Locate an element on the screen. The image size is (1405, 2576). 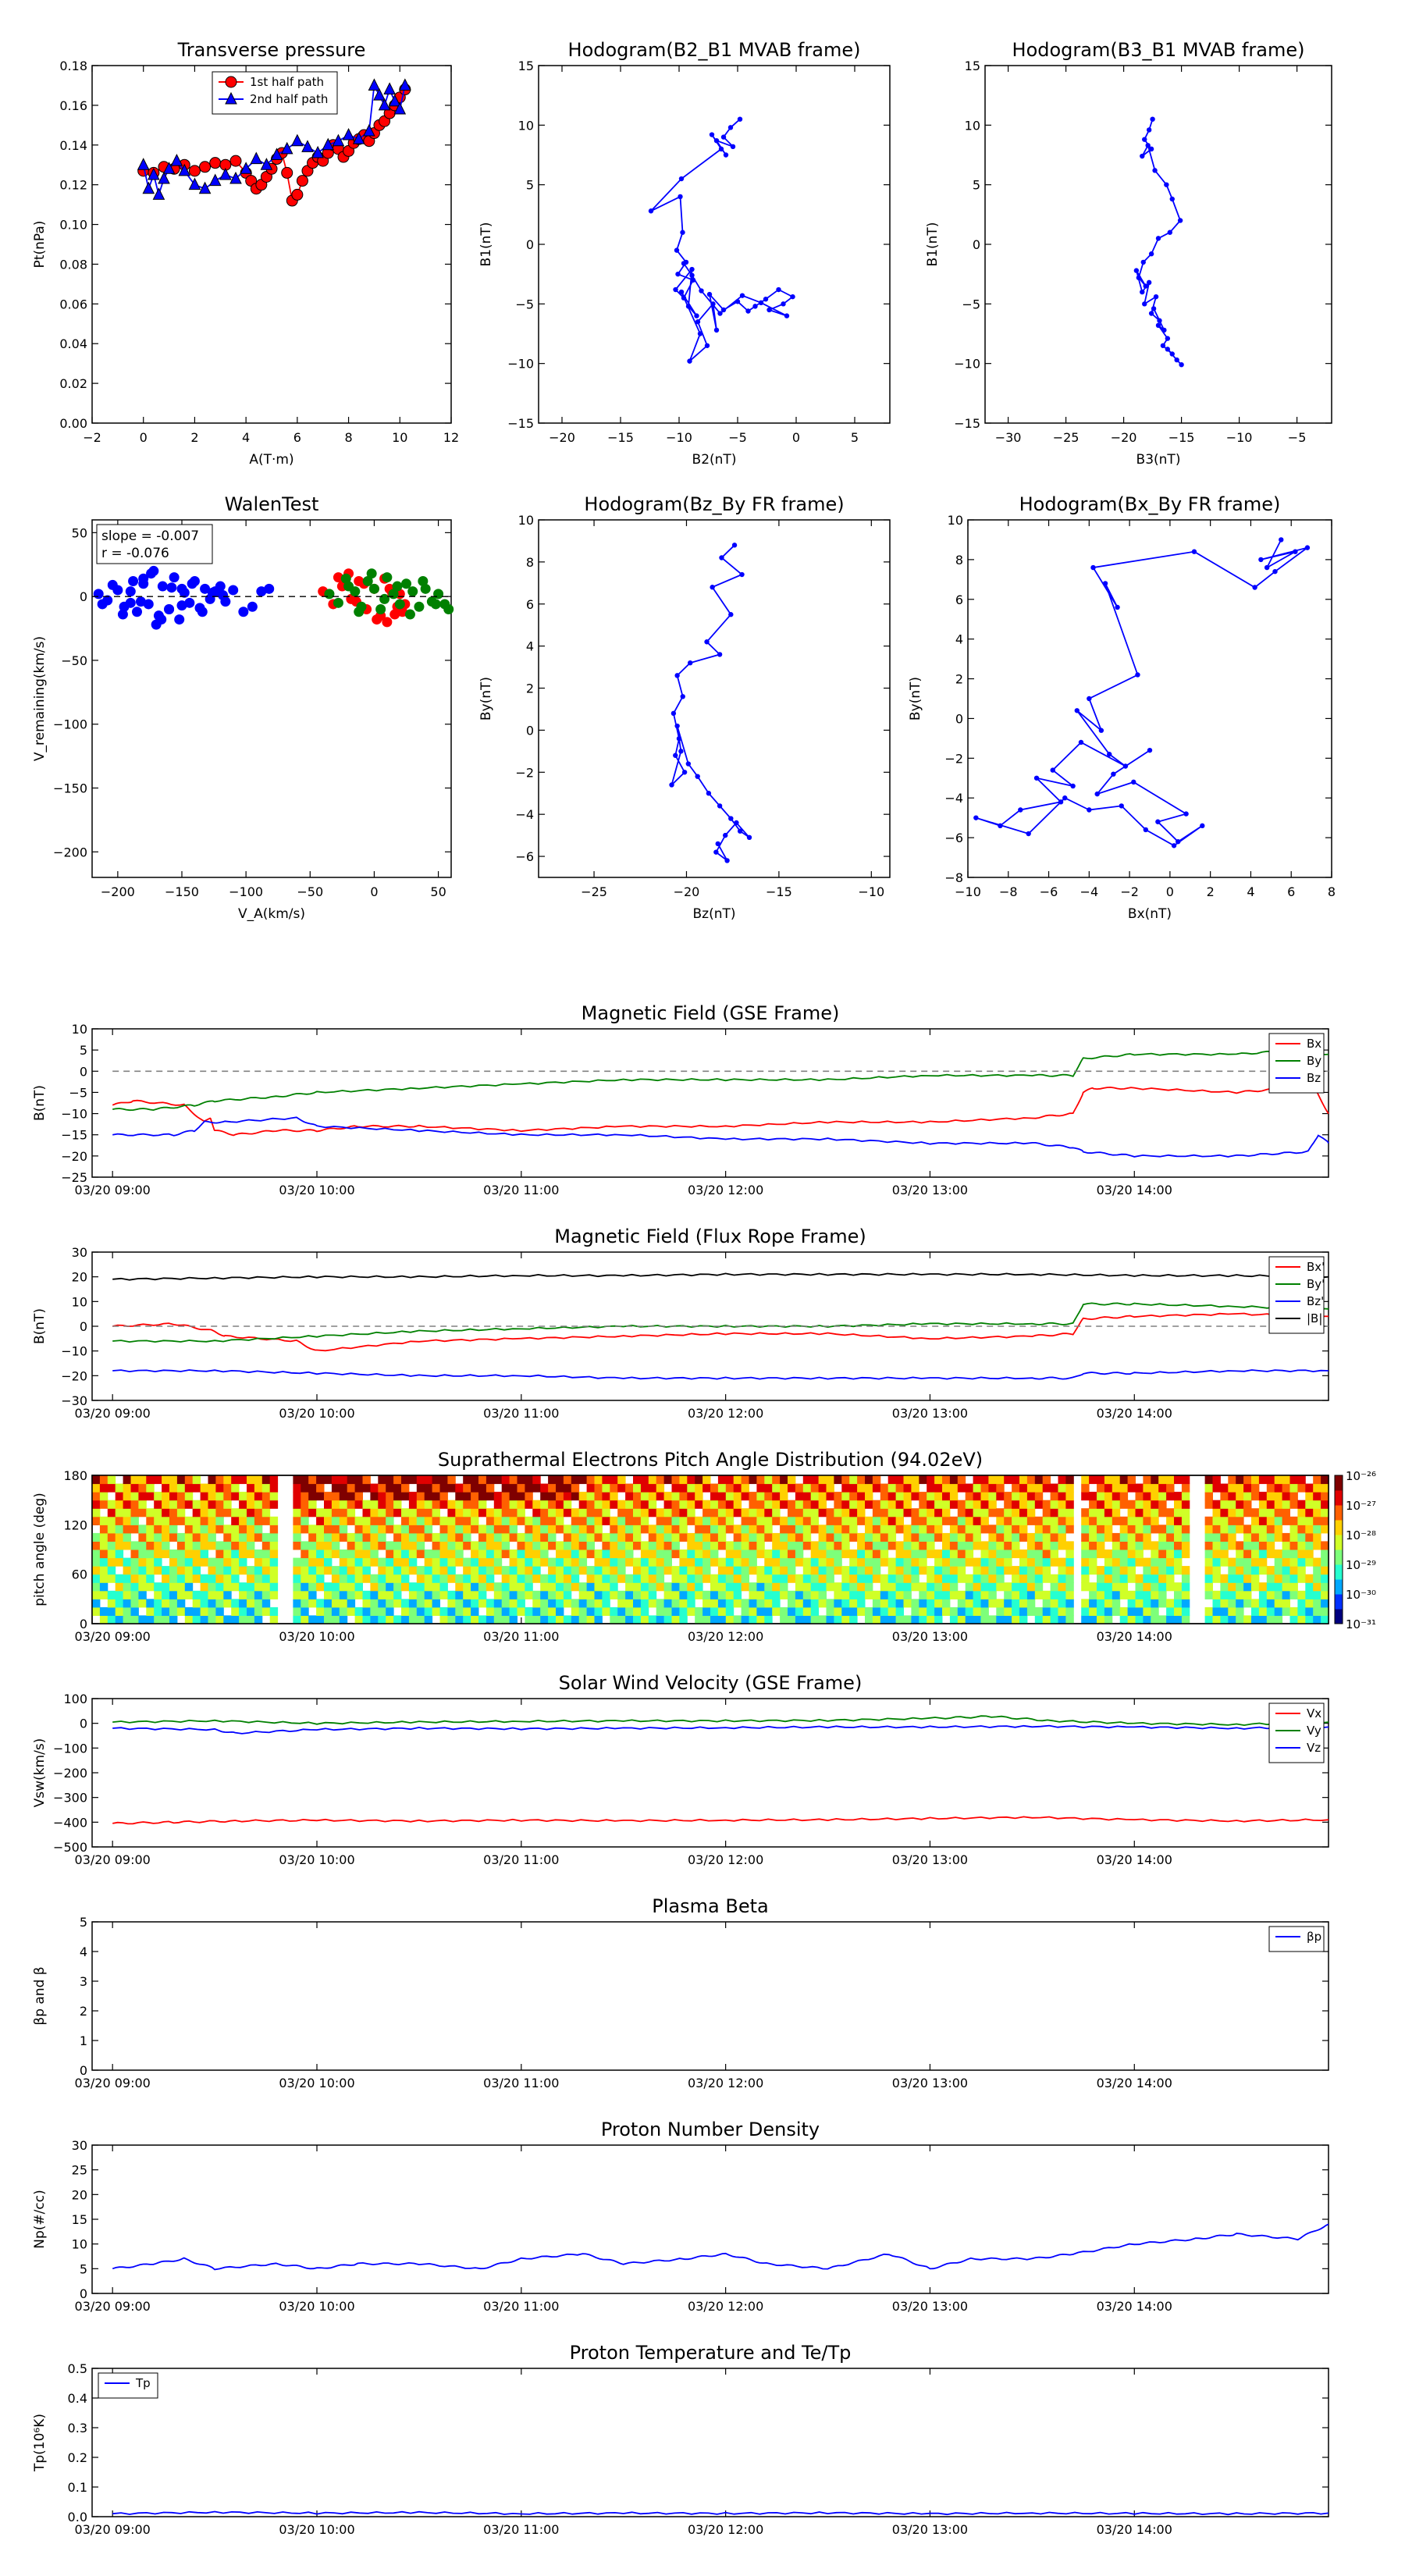
y-tick-label: 5 is located at coordinates (84, 1922).